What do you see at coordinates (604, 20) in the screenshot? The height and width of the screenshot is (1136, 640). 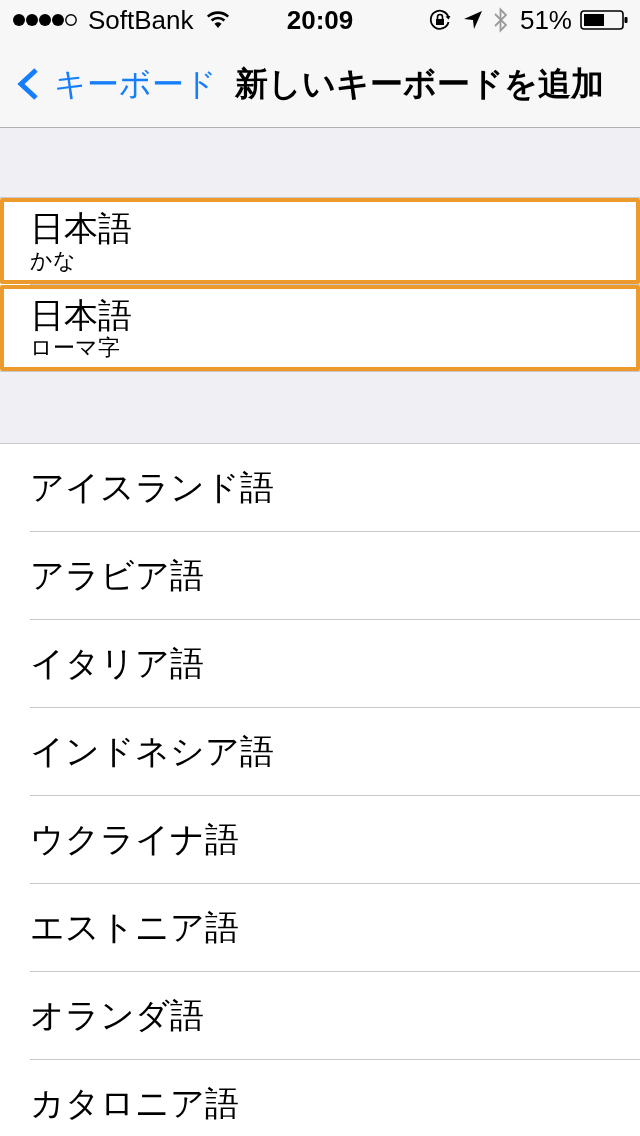 I see `battery-icon` at bounding box center [604, 20].